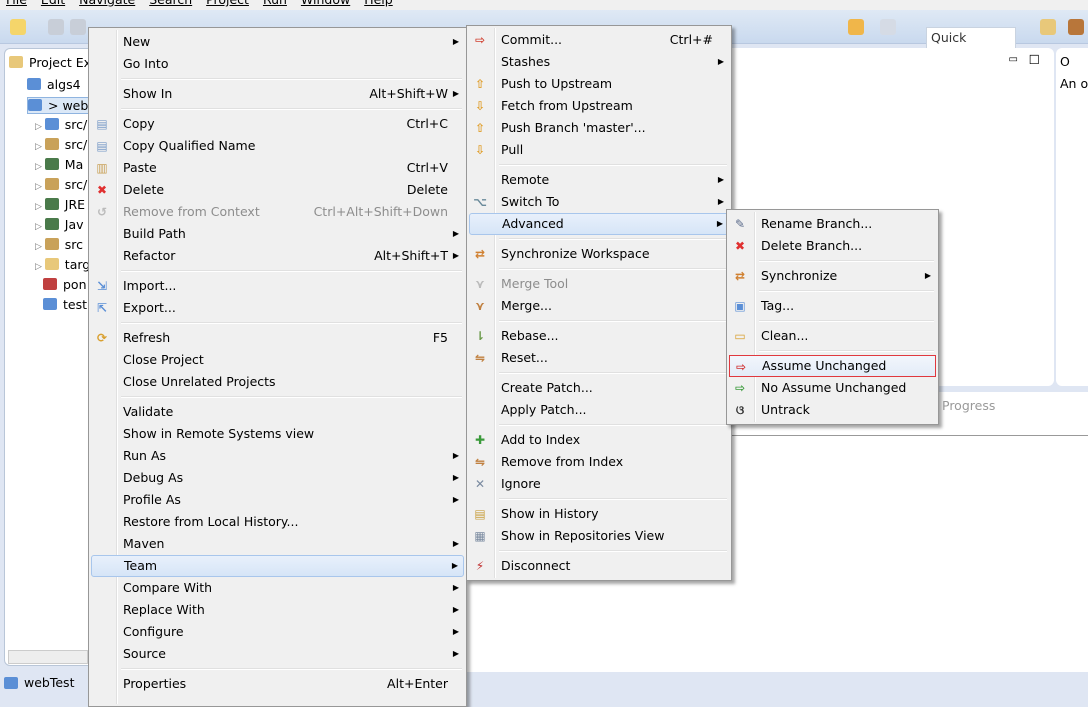 Image resolution: width=1088 pixels, height=707 pixels. Describe the element at coordinates (277, 588) in the screenshot. I see `menu-item-compare-with: Compare With ▶` at that location.